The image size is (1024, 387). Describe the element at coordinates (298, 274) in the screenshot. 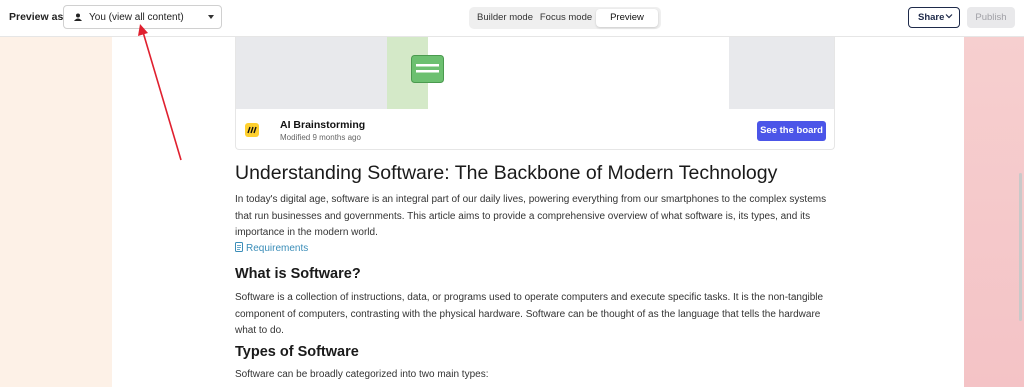

I see `heading-what-is-software: What is Software?` at that location.